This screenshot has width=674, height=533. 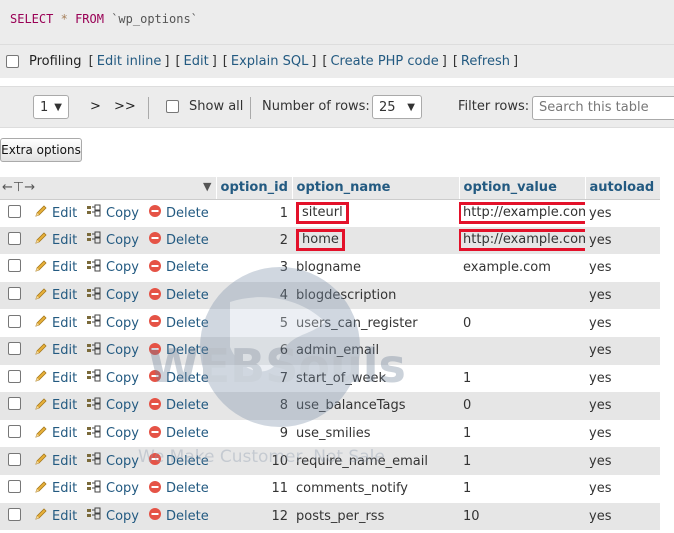 I want to click on create-php-code-link: Create PHP code, so click(x=384, y=61).